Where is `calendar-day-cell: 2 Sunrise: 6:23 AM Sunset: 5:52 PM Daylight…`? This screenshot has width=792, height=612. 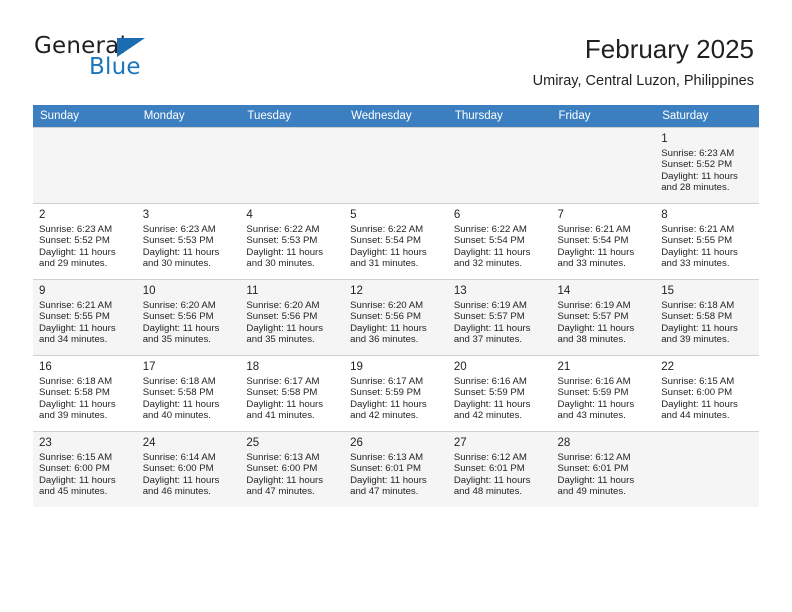
calendar-day-cell: 2 Sunrise: 6:23 AM Sunset: 5:52 PM Daylight… is located at coordinates (85, 241).